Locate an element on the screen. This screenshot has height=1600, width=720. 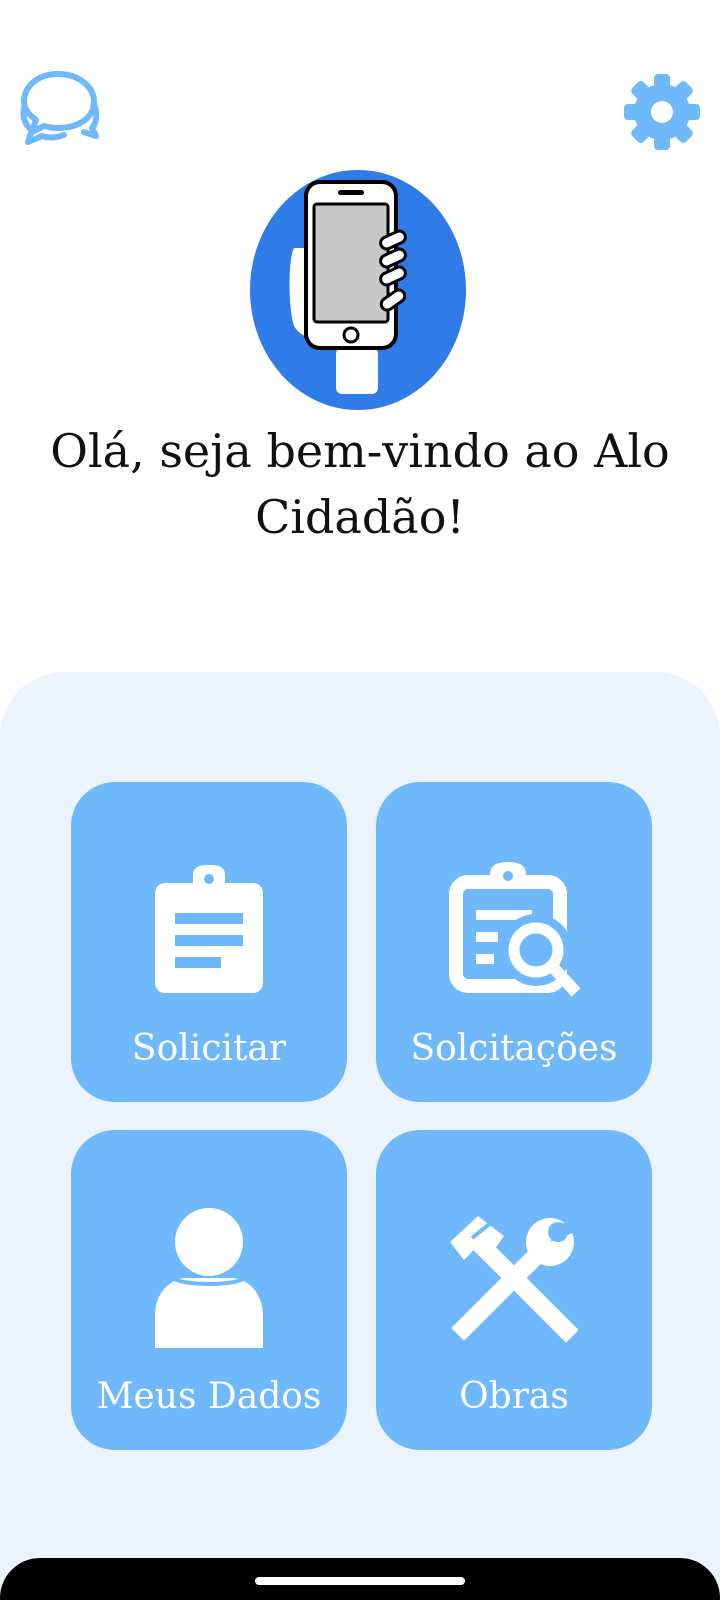
hand-holding-phone-icon is located at coordinates (358, 290).